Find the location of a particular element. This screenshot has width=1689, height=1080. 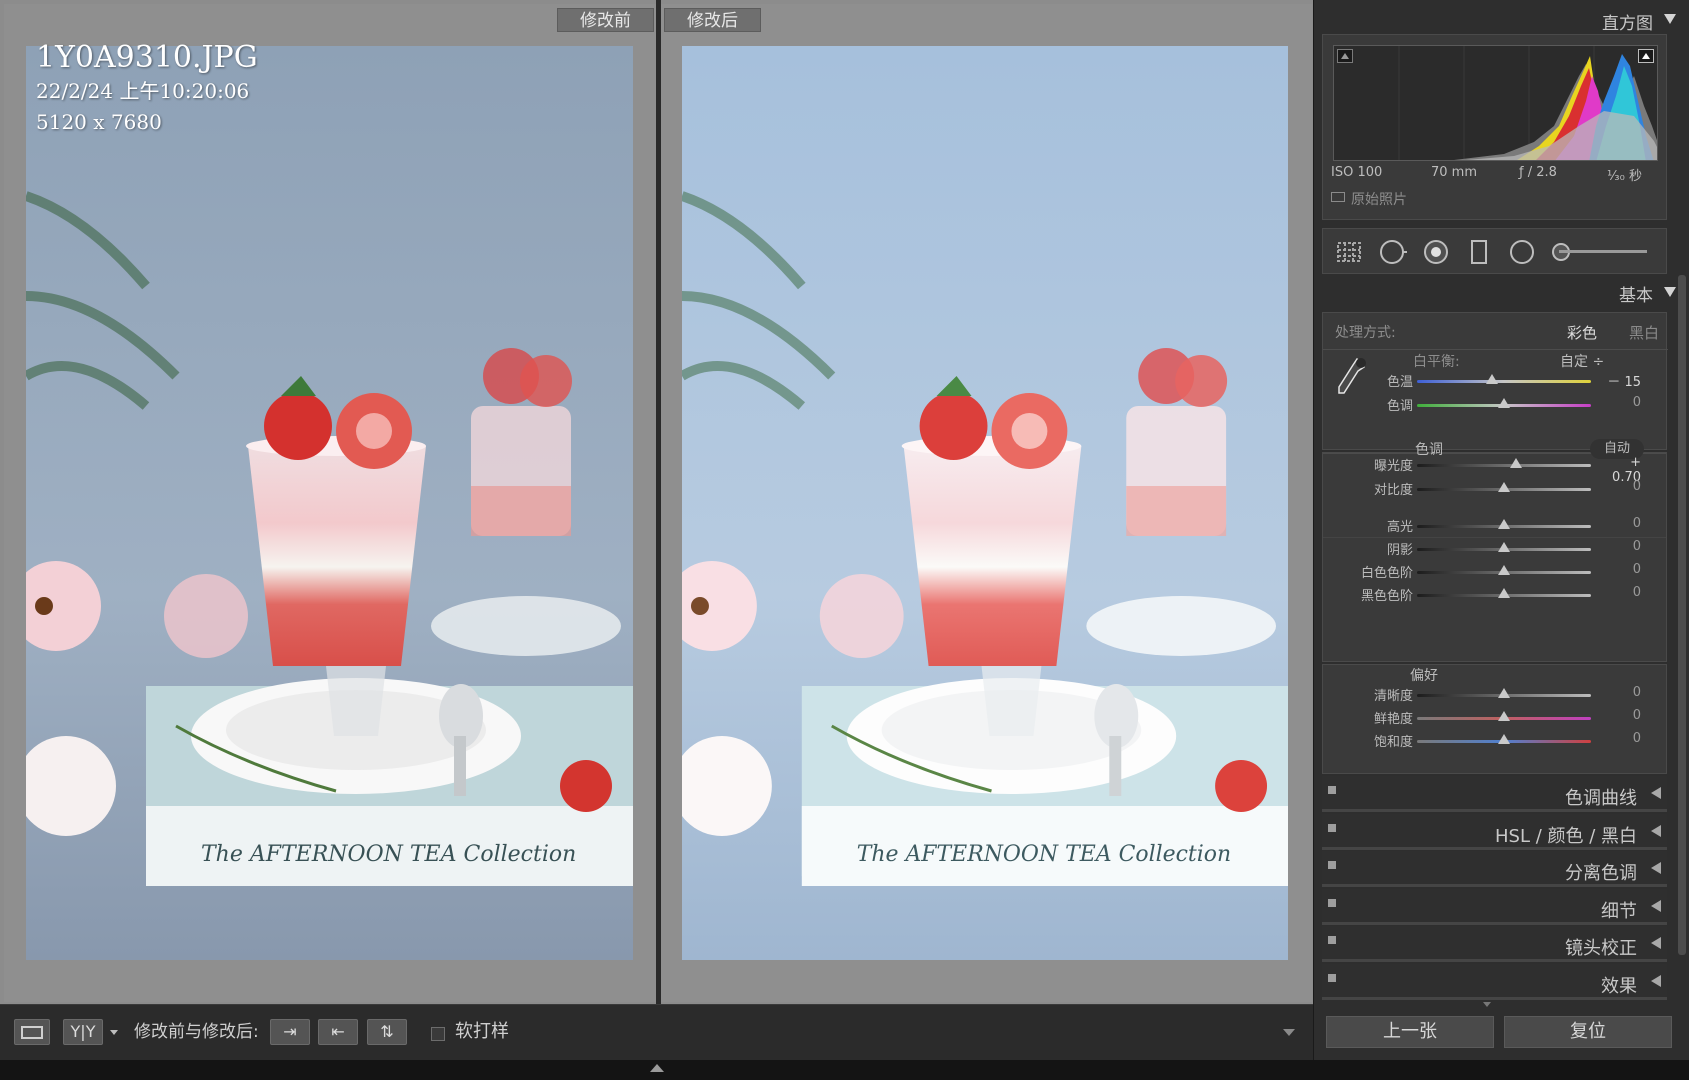

original-photo-checkbox is located at coordinates (1338, 197).